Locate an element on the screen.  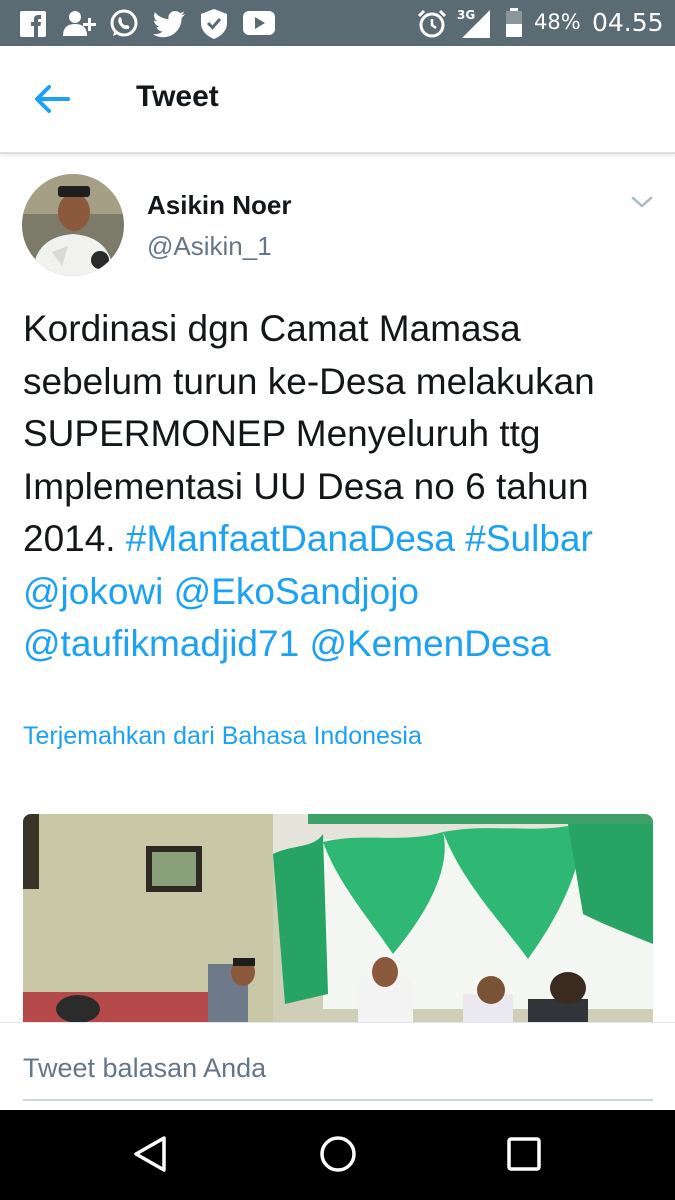
signal-3g-icon is located at coordinates (476, 24).